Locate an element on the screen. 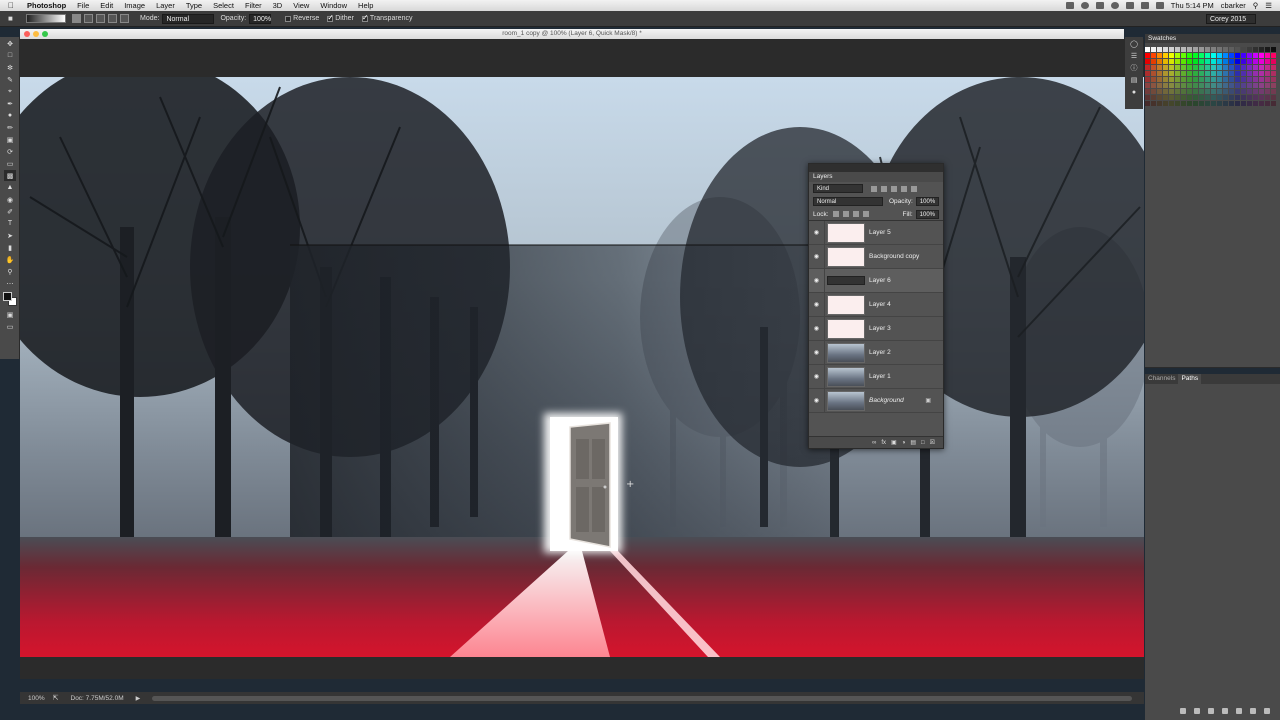 This screenshot has width=1280, height=720. angle-gradient-button is located at coordinates (100, 18).